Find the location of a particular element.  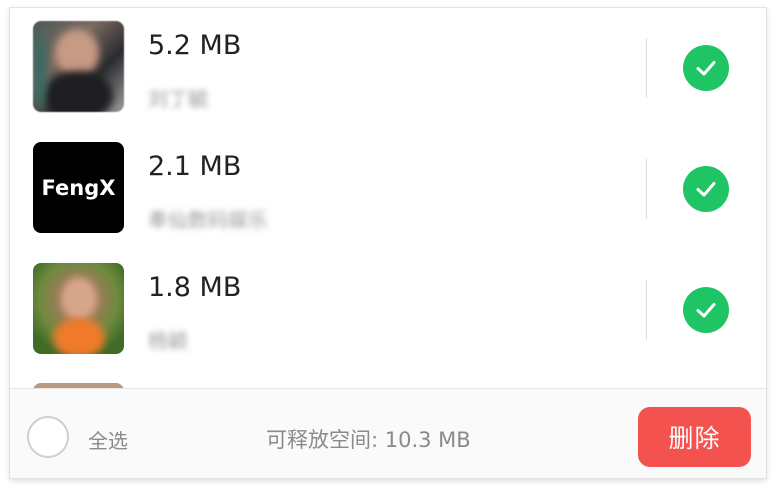

logo-text: FengX is located at coordinates (78, 187).